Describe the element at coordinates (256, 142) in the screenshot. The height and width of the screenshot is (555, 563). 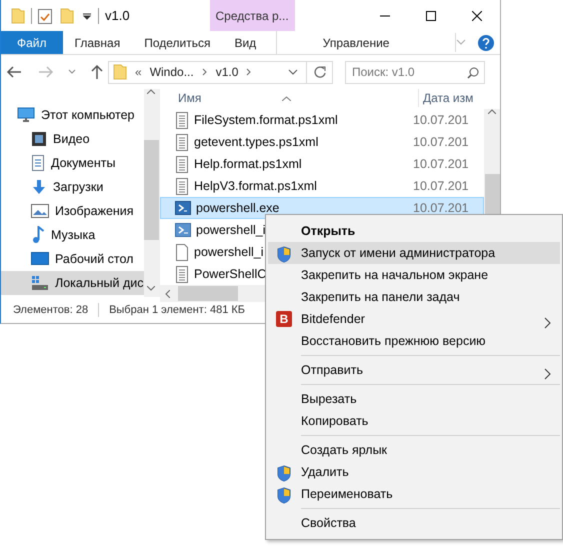
I see `file-name: getevent.types.ps1xml` at that location.